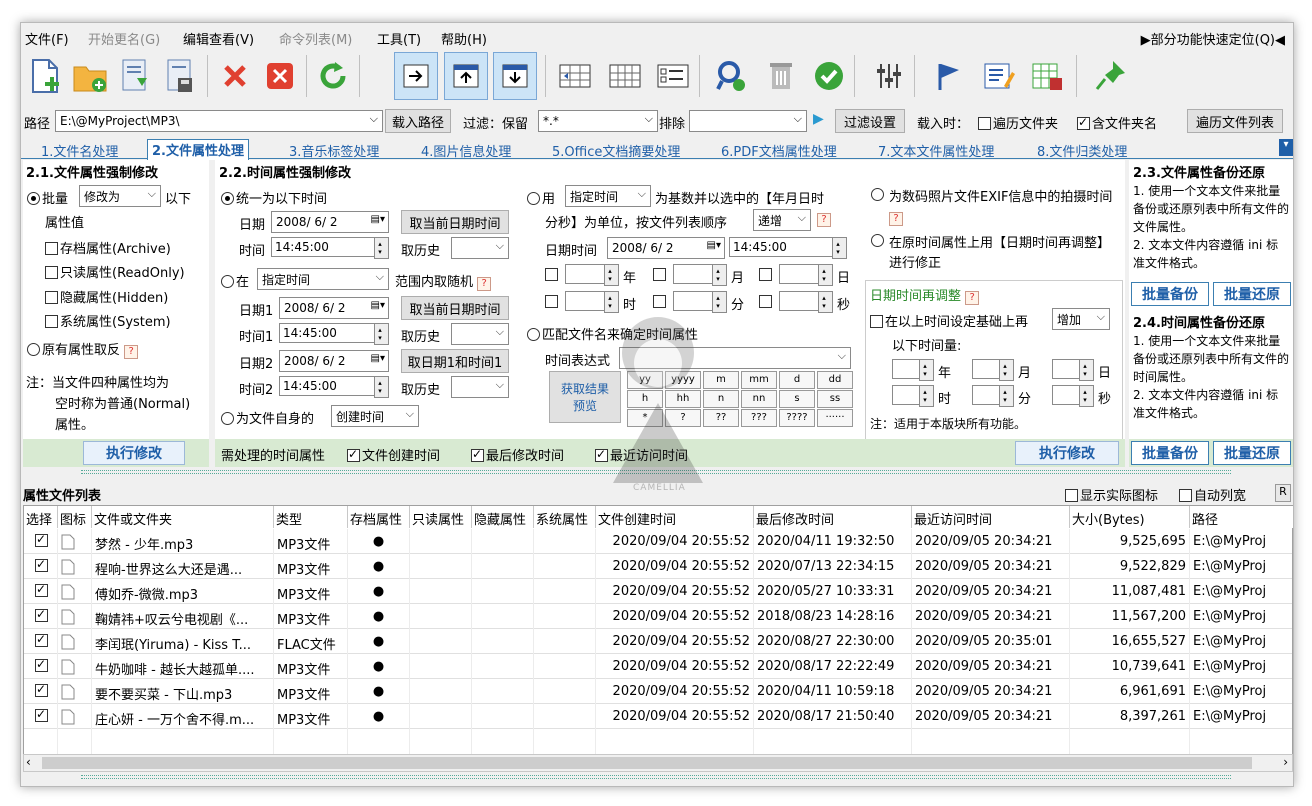  Describe the element at coordinates (218, 38) in the screenshot. I see `menu-editview: 编辑查看(V)` at that location.